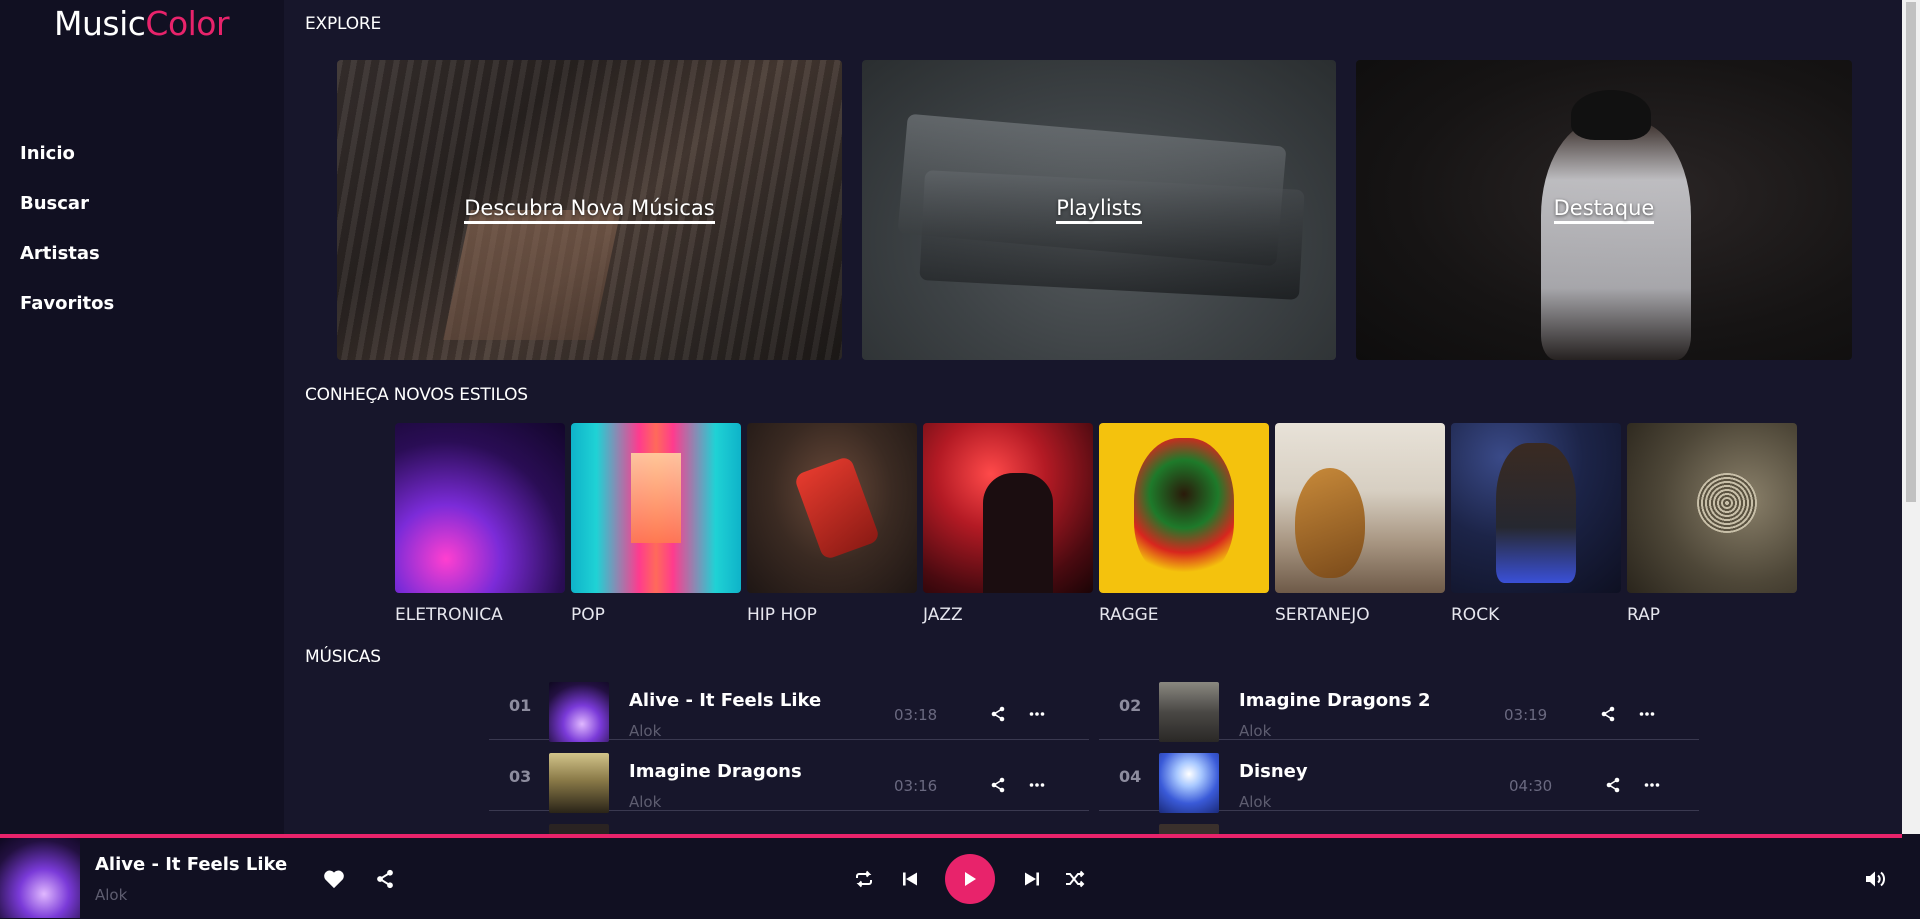 Image resolution: width=1920 pixels, height=919 pixels. Describe the element at coordinates (916, 715) in the screenshot. I see `track-duration: 03:18` at that location.